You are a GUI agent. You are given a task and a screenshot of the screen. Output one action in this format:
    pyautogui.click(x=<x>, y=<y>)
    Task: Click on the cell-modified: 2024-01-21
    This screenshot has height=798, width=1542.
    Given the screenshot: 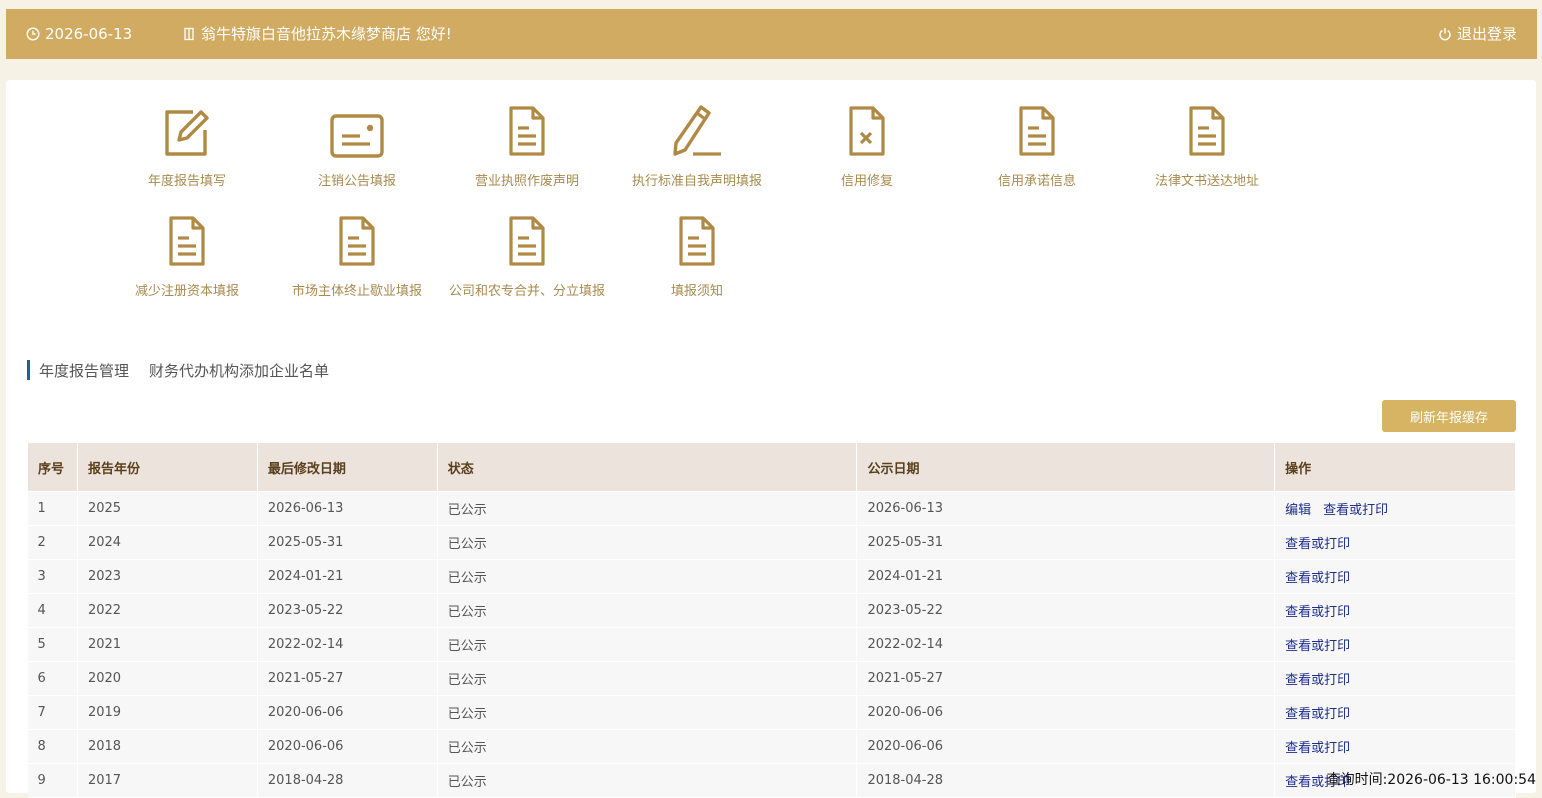 What is the action you would take?
    pyautogui.click(x=347, y=576)
    